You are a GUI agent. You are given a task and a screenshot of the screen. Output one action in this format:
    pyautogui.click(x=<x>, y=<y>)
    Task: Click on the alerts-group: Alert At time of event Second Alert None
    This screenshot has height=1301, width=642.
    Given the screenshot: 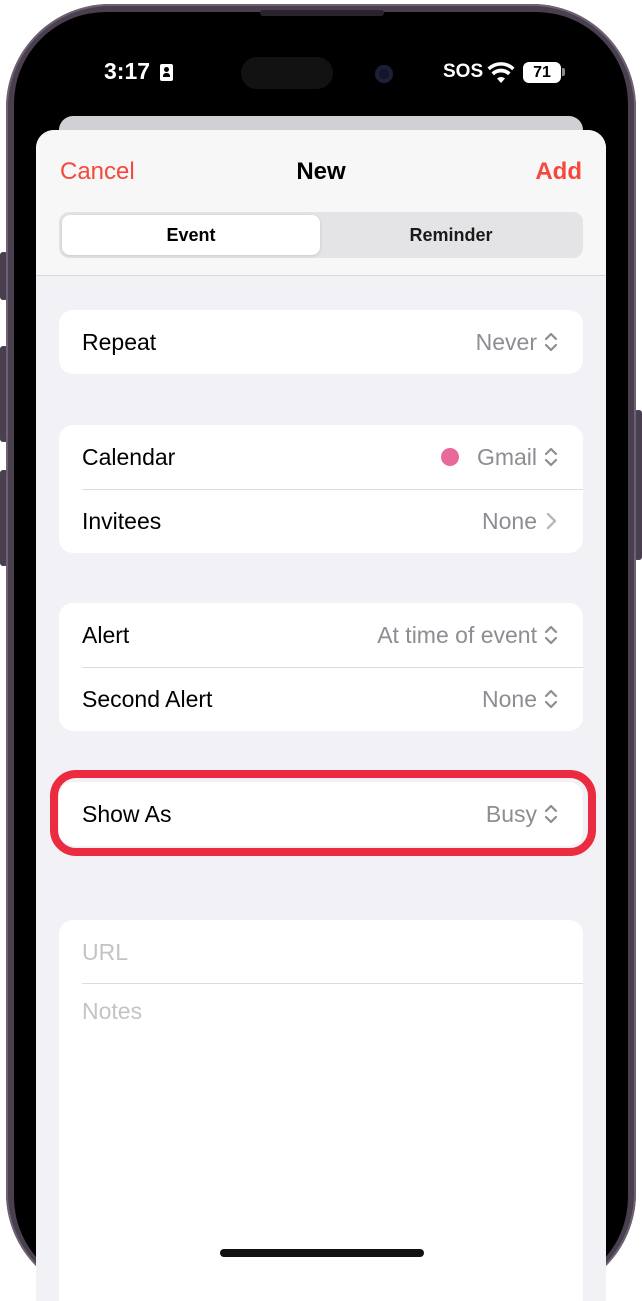 What is the action you would take?
    pyautogui.click(x=321, y=667)
    